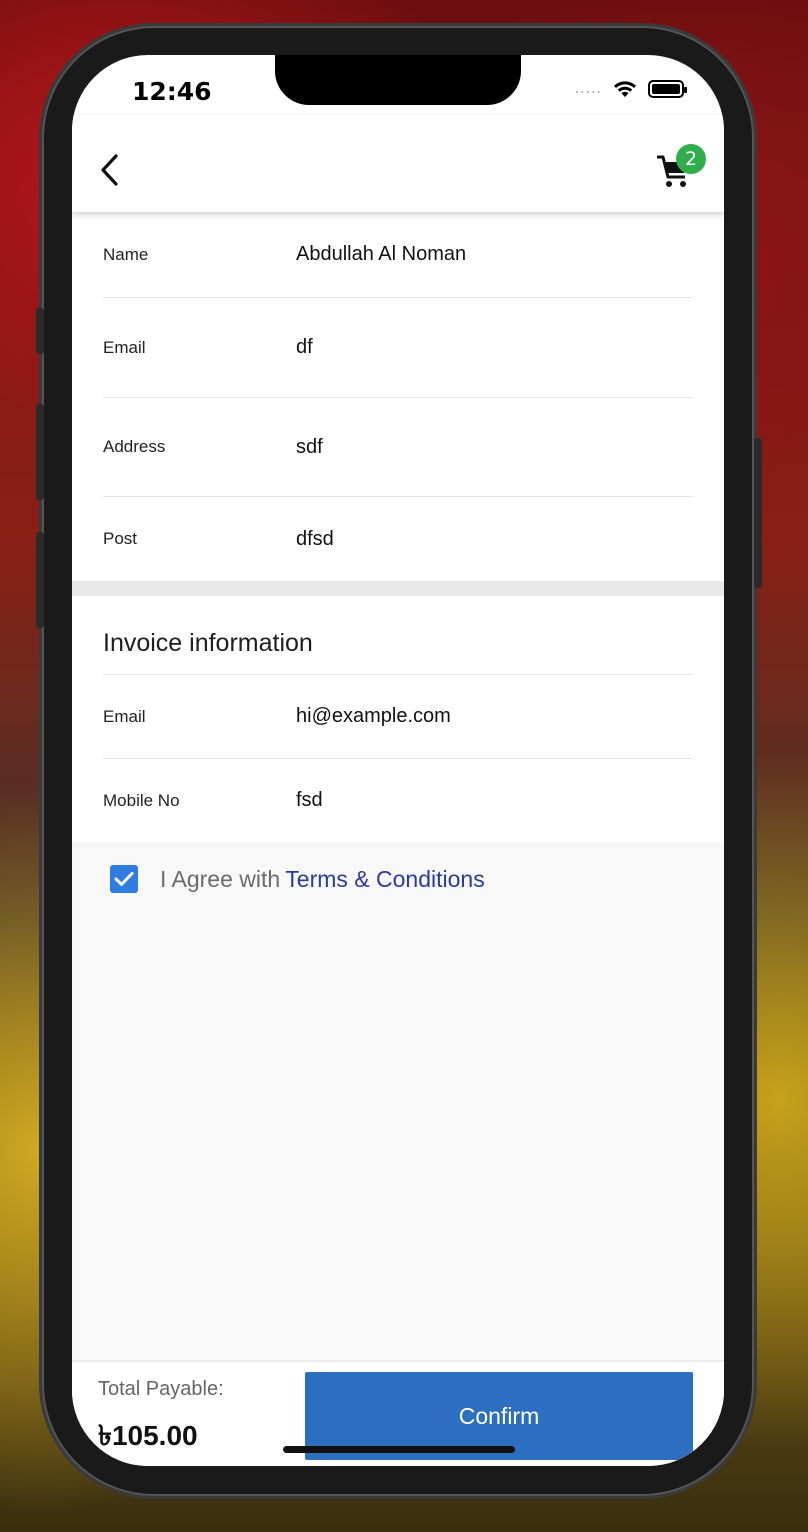  Describe the element at coordinates (373, 716) in the screenshot. I see `invoice-email-value: hi@example.com` at that location.